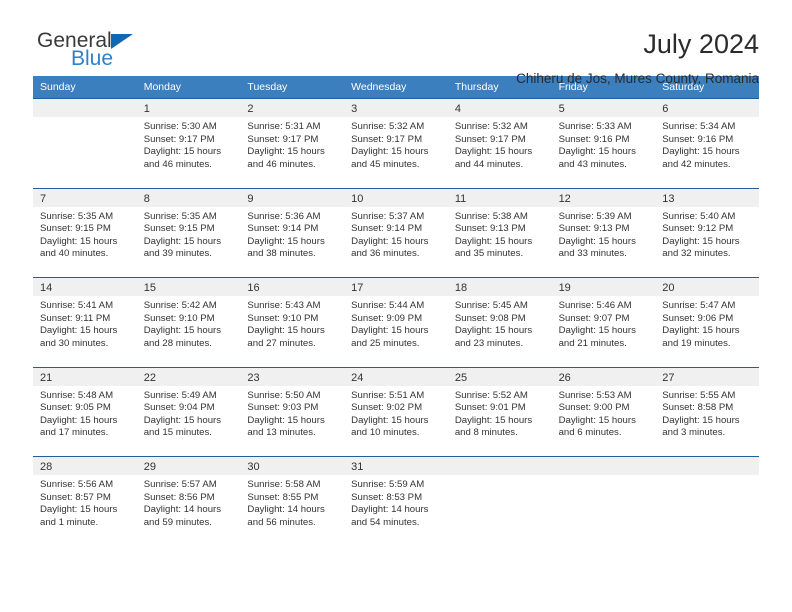  Describe the element at coordinates (177, 254) in the screenshot. I see `daylight-text-line2: and 39 minutes.` at that location.